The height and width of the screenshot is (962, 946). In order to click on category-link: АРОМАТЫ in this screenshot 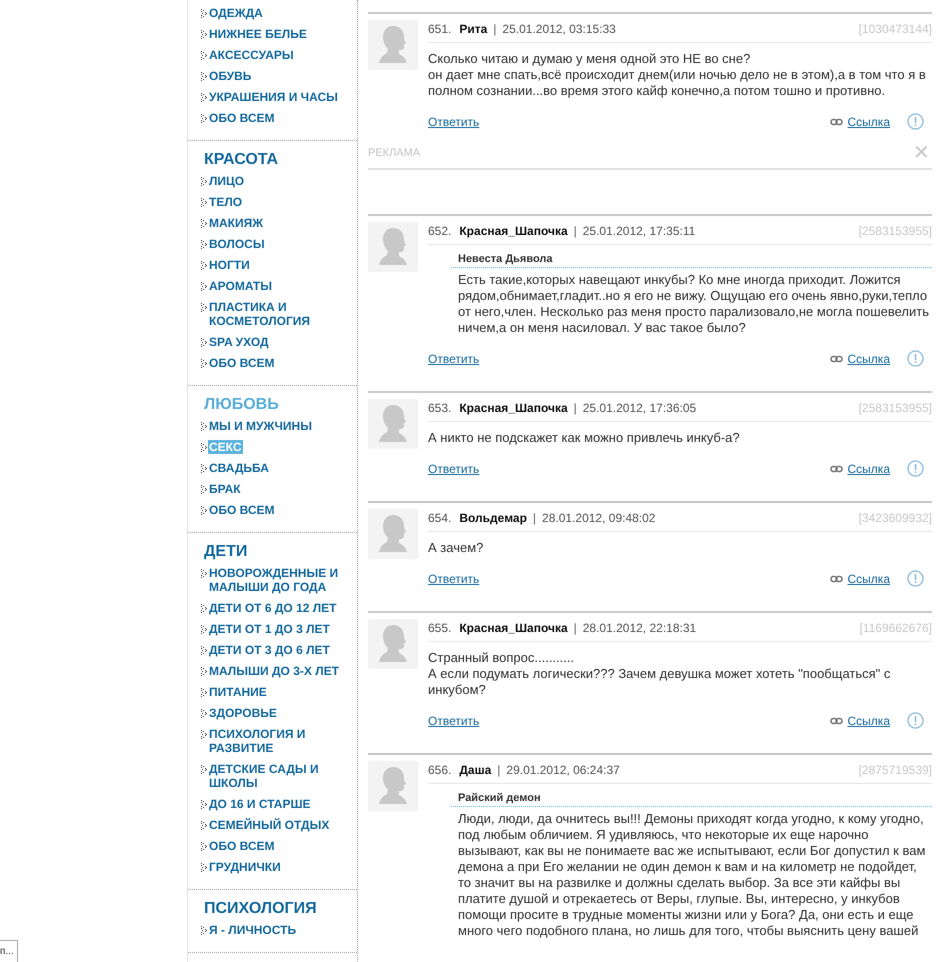, I will do `click(240, 286)`.